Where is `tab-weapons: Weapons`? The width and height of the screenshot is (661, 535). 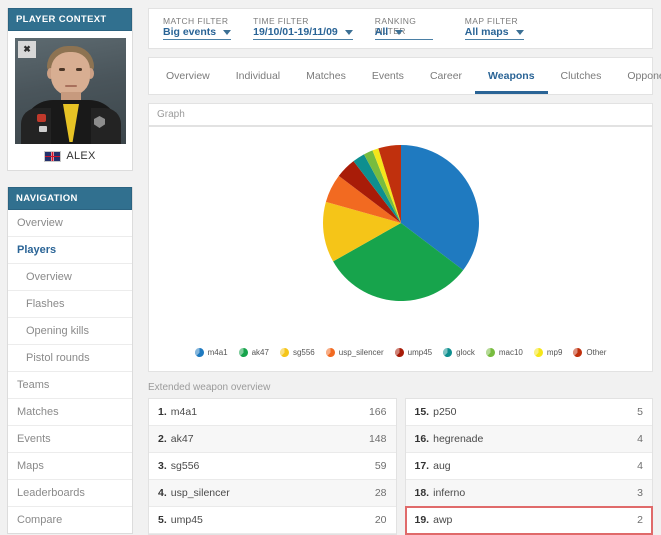
tab-weapons: Weapons is located at coordinates (511, 76).